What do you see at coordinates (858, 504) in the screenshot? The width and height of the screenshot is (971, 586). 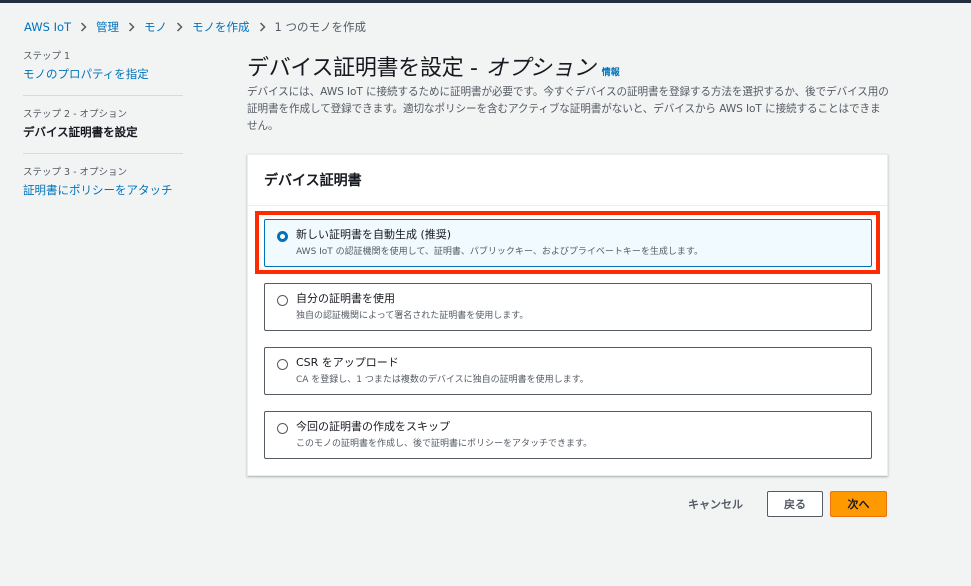 I see `next-button: 次へ` at bounding box center [858, 504].